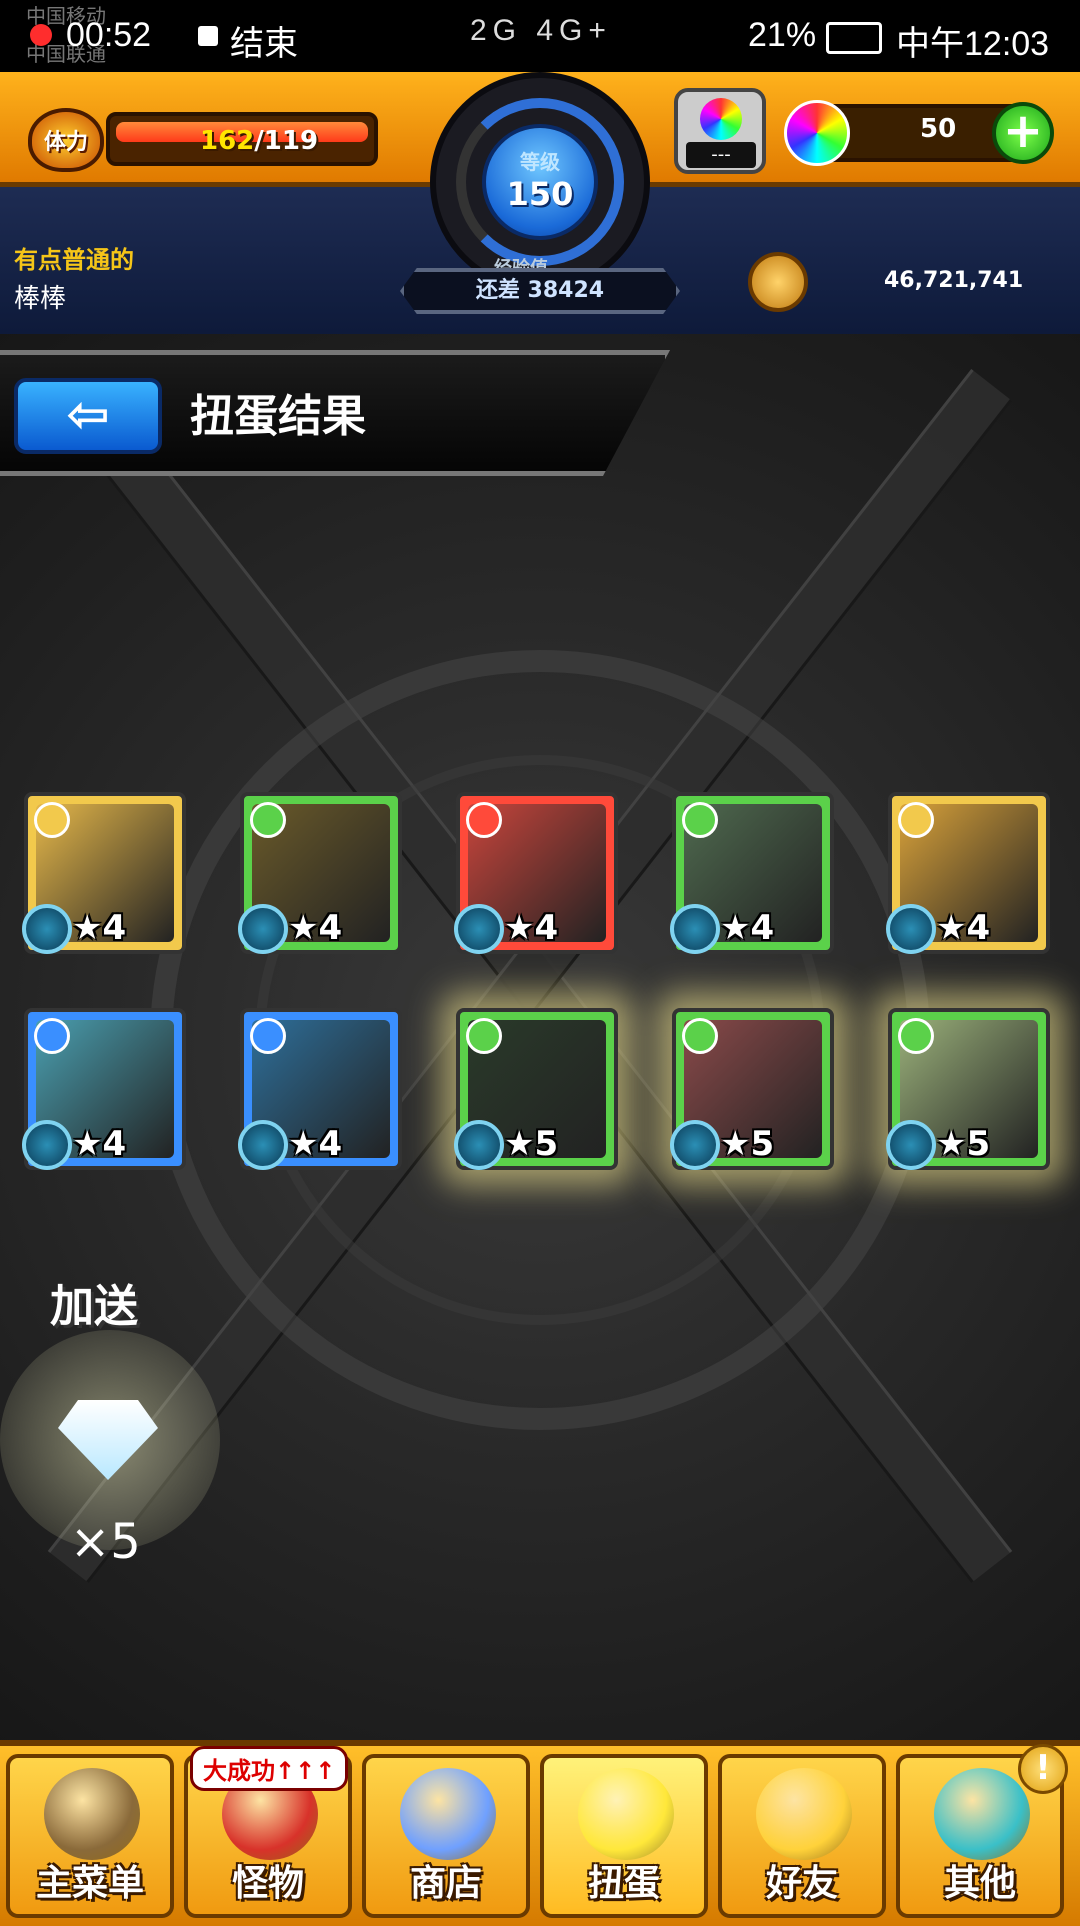 The image size is (1080, 1926). What do you see at coordinates (227, 141) in the screenshot?
I see `stamina-current: 162` at bounding box center [227, 141].